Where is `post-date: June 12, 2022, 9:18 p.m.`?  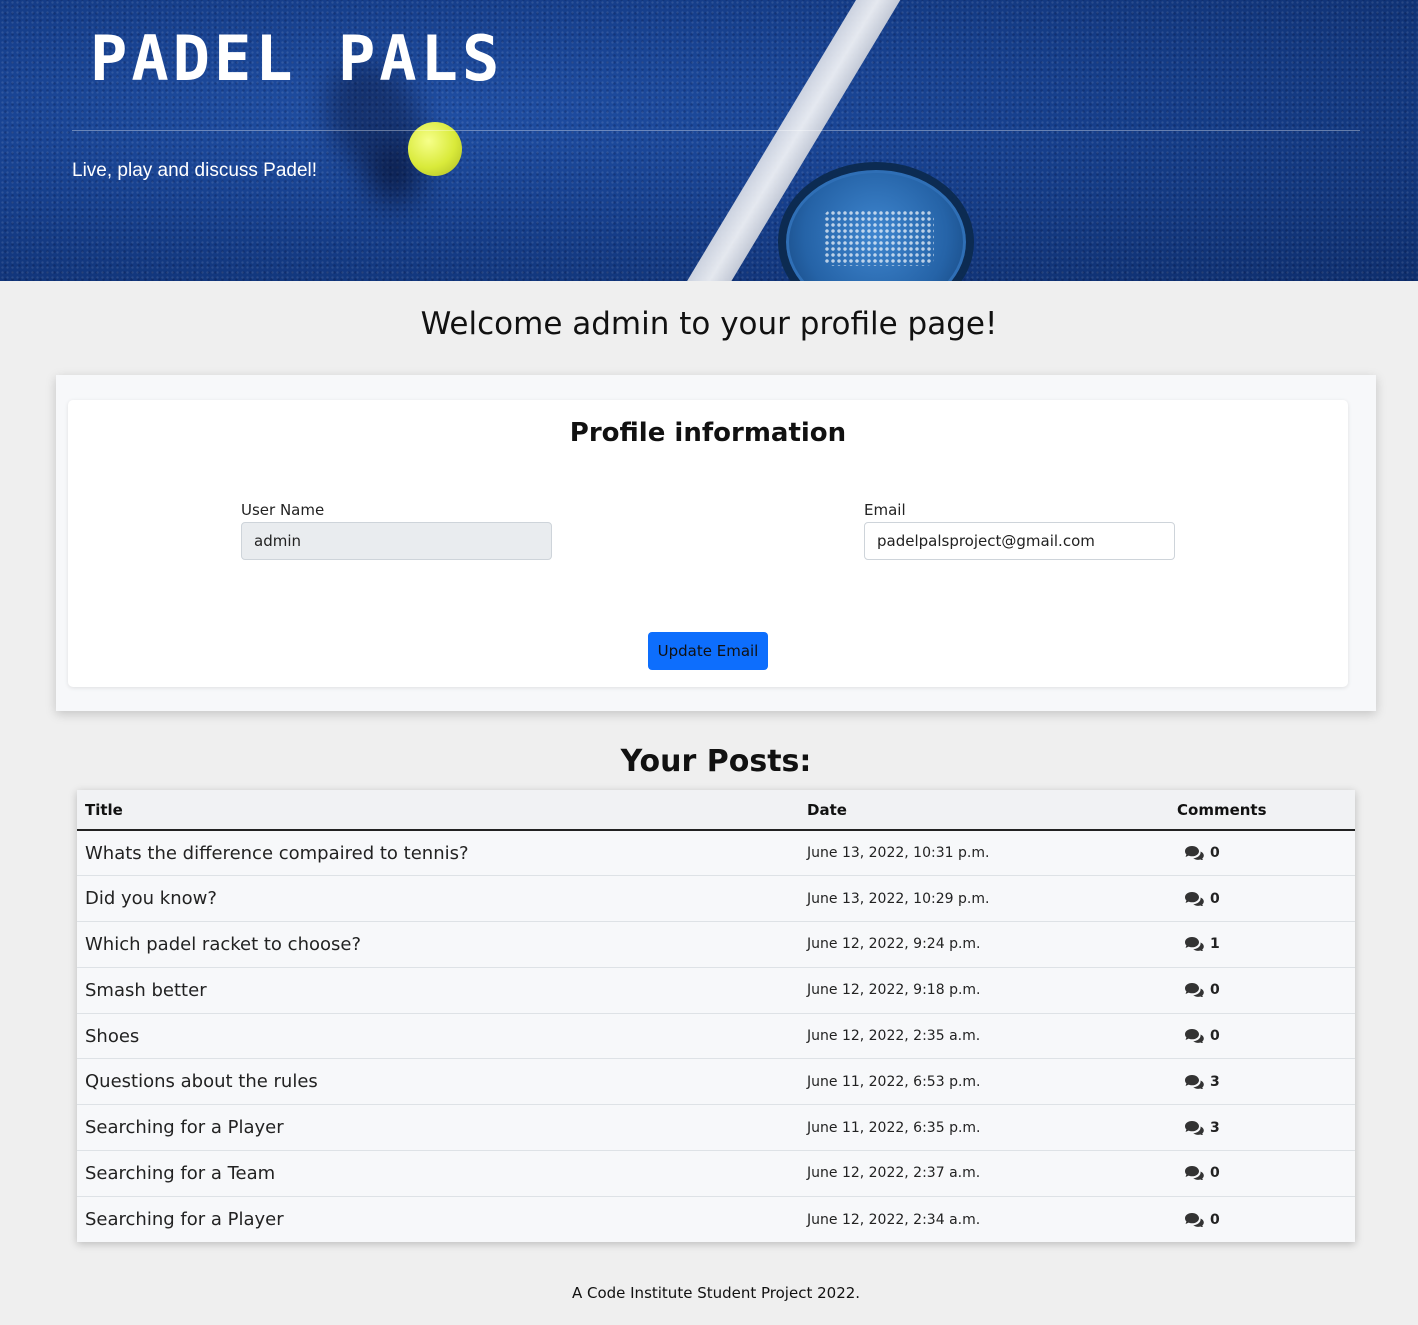
post-date: June 12, 2022, 9:18 p.m. is located at coordinates (984, 990).